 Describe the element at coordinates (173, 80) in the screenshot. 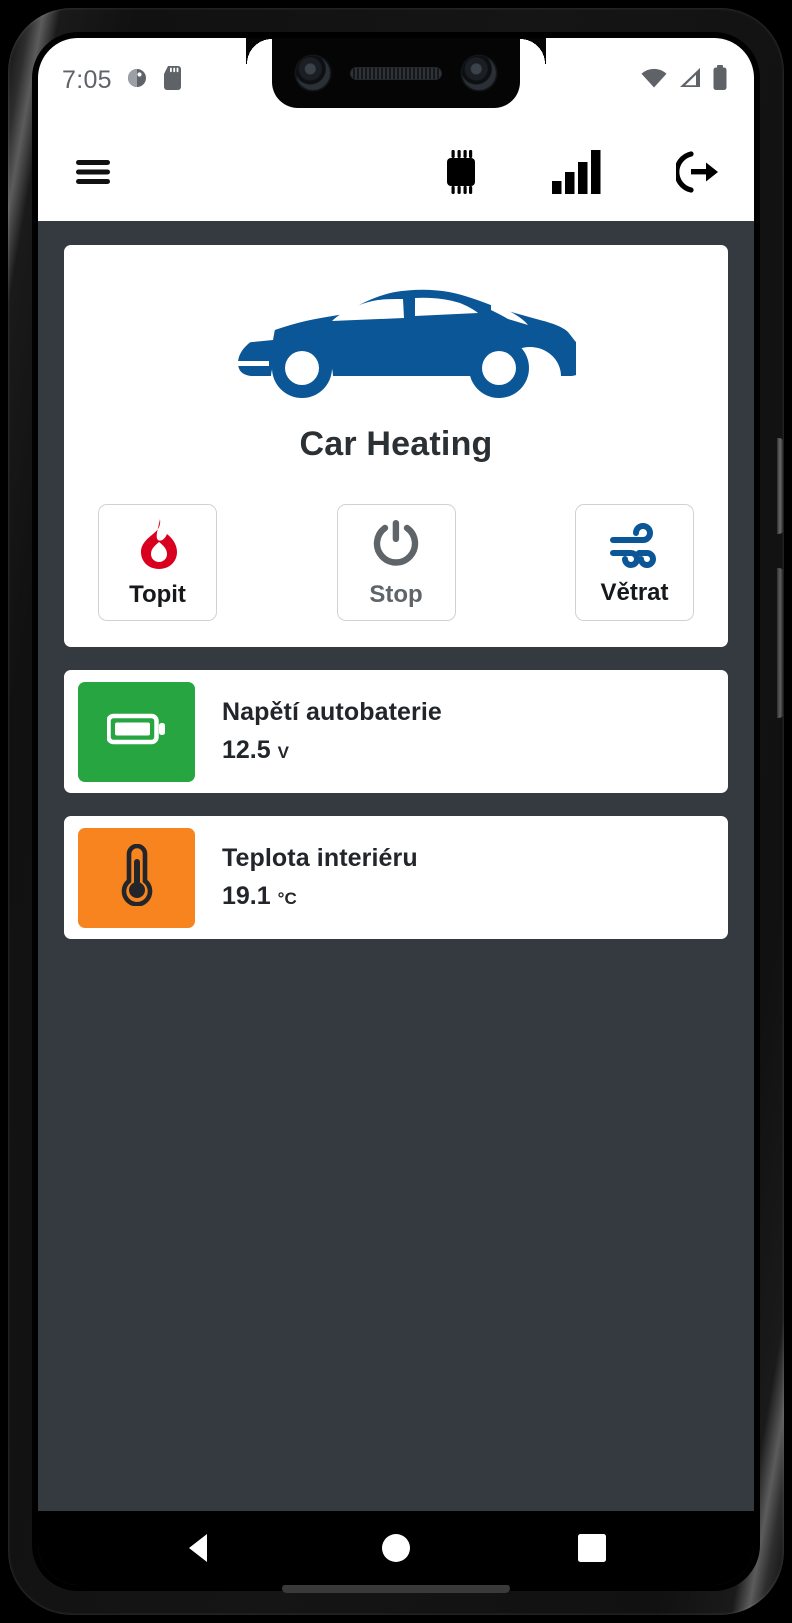

I see `sd-card-icon` at that location.